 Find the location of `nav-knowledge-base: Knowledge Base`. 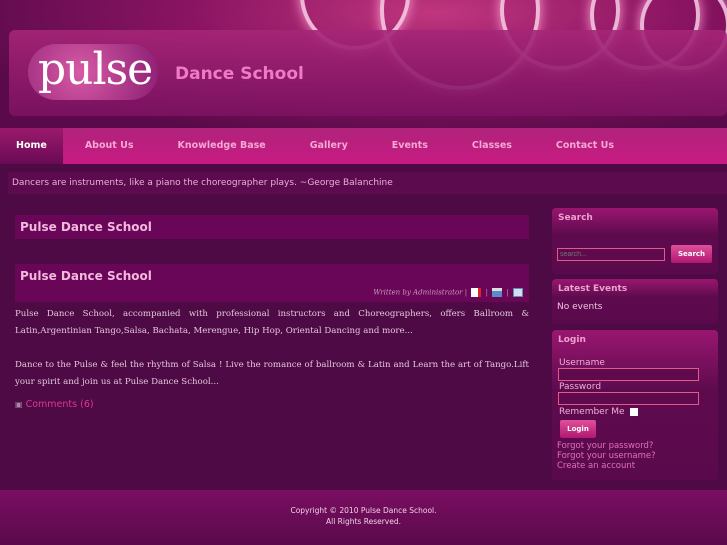

nav-knowledge-base: Knowledge Base is located at coordinates (222, 146).